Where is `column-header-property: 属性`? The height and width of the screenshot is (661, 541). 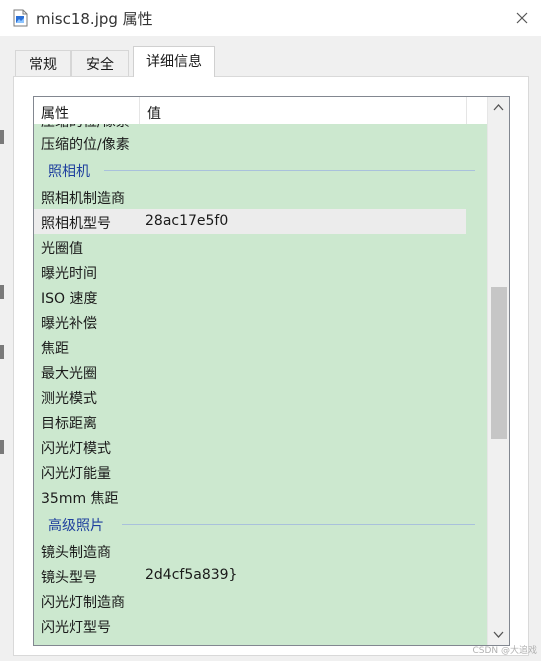
column-header-property: 属性 is located at coordinates (87, 110).